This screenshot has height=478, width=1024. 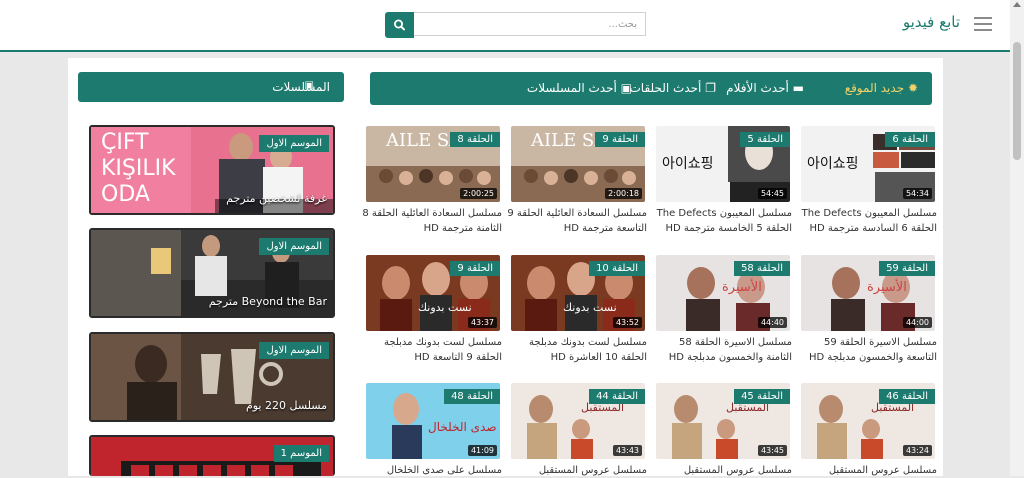 I want to click on episode-badge: الحلقة 44, so click(x=617, y=396).